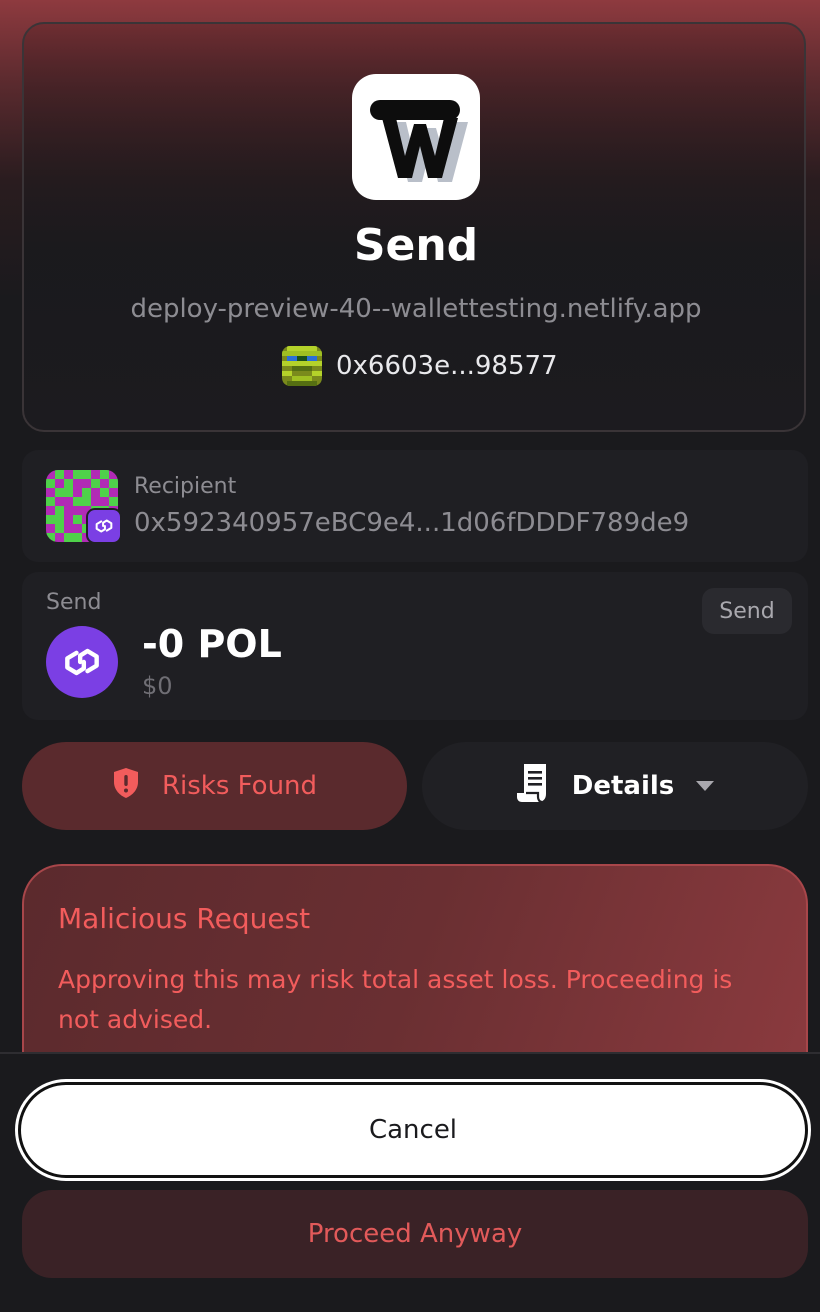  I want to click on wallet-app-logo-icon, so click(416, 137).